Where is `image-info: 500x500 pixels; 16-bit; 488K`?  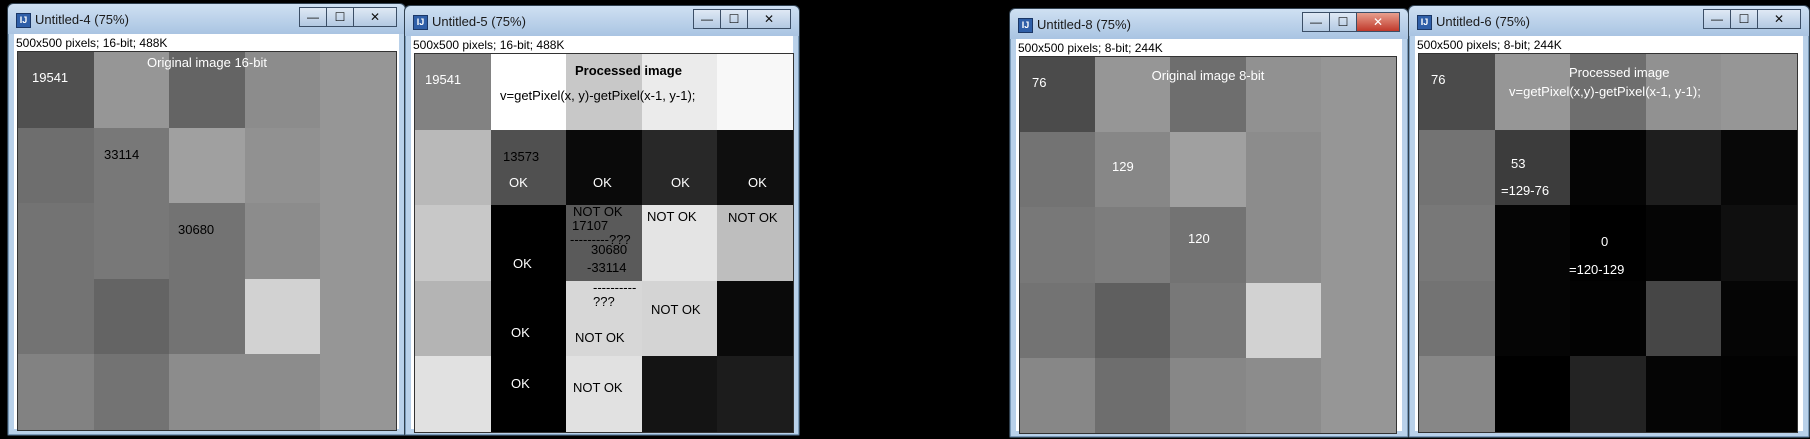
image-info: 500x500 pixels; 16-bit; 488K is located at coordinates (489, 45).